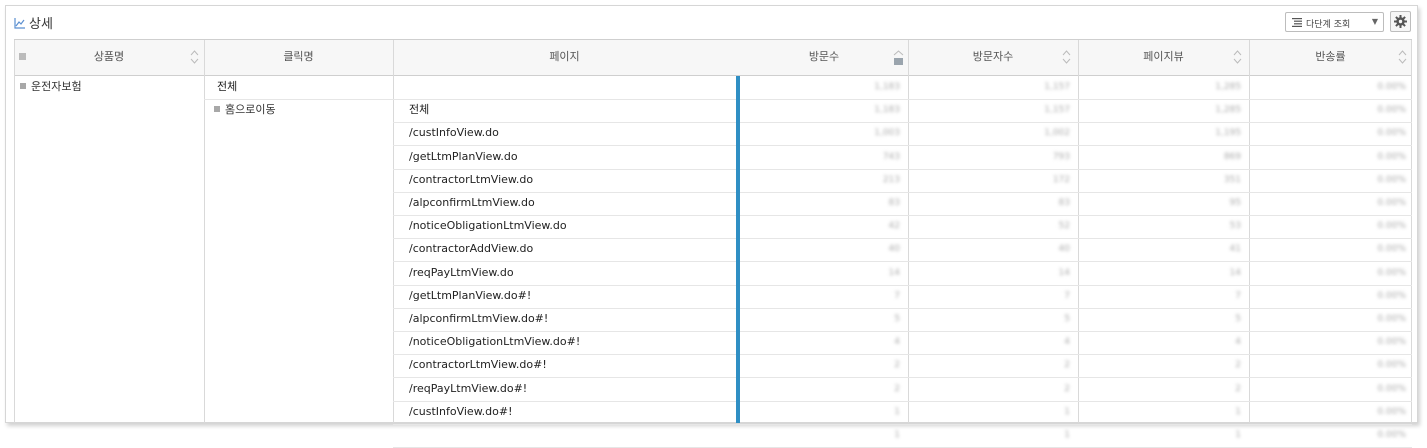 The height and width of the screenshot is (448, 1427). Describe the element at coordinates (1067, 342) in the screenshot. I see `metric-u: 4` at that location.